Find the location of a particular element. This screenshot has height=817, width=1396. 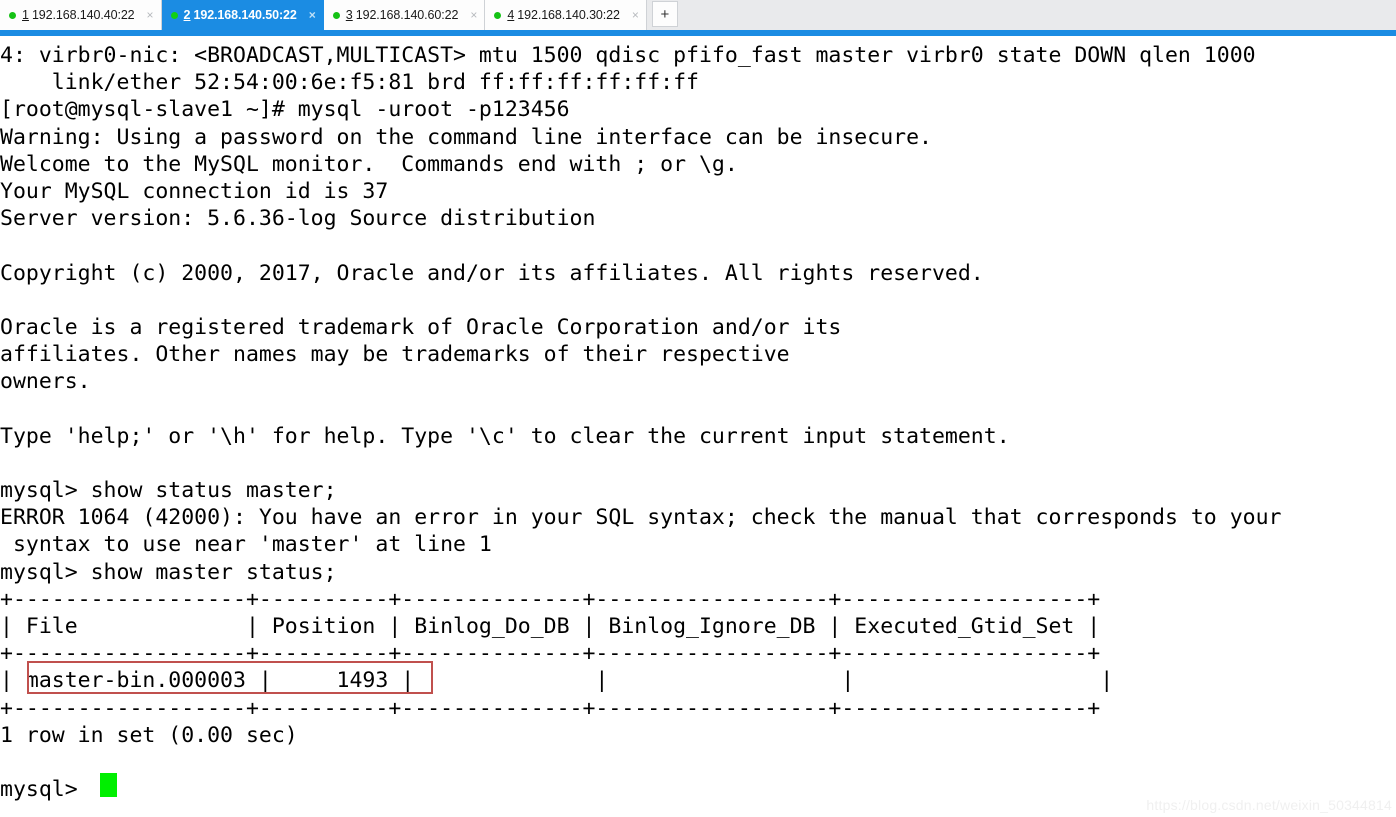

tab-4: 4 192.168.140.30:22 × is located at coordinates (566, 15).